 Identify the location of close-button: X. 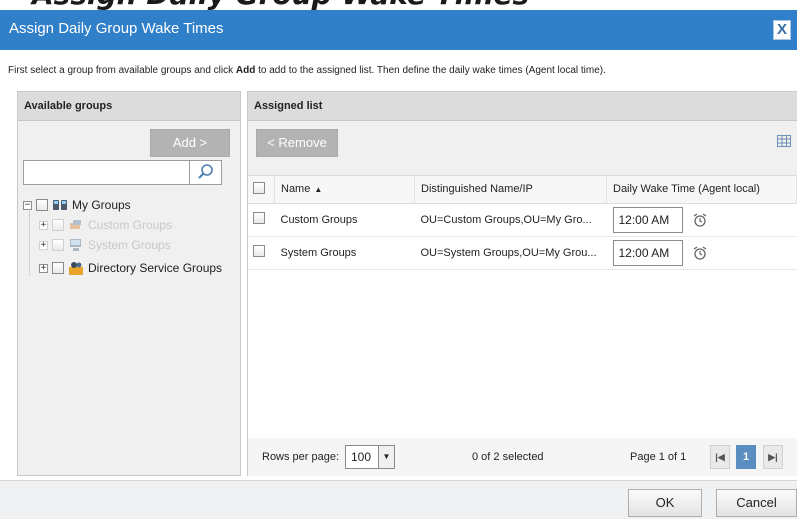
(782, 30).